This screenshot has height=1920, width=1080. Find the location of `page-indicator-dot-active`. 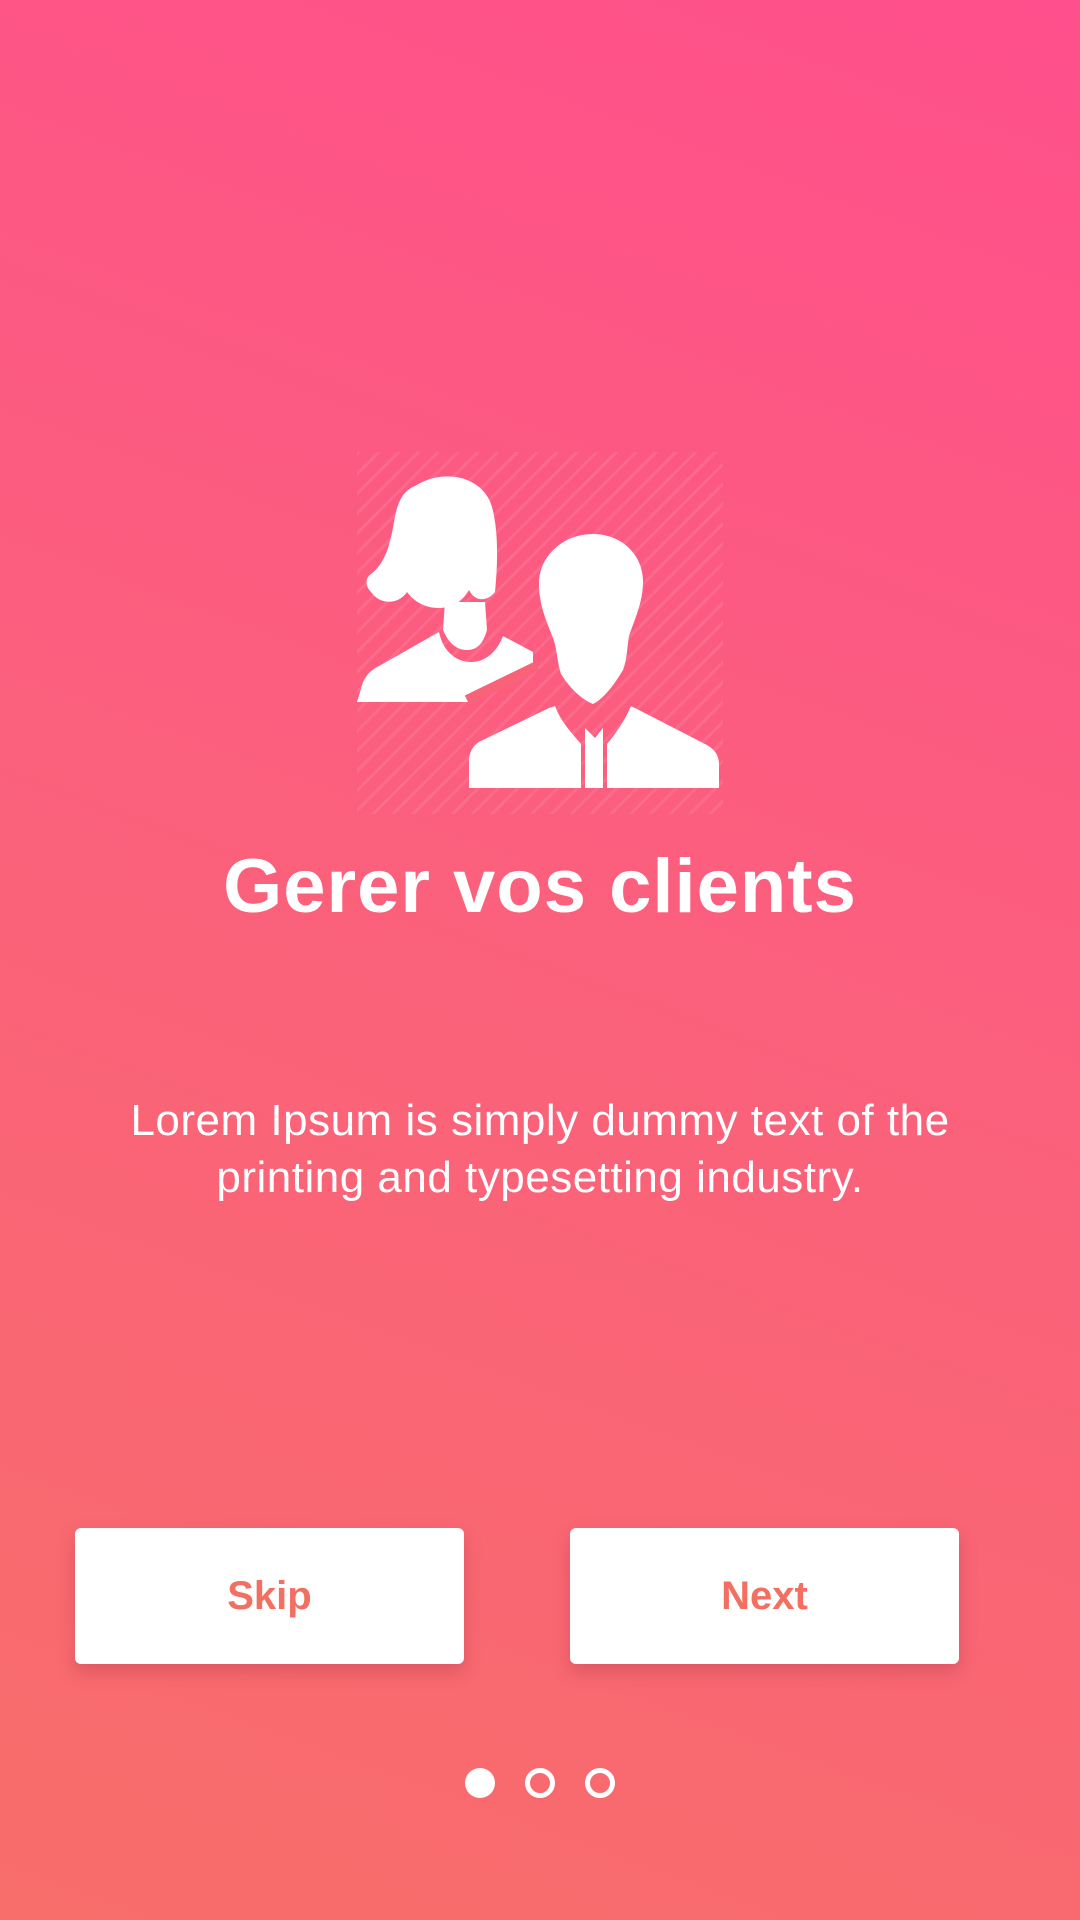

page-indicator-dot-active is located at coordinates (480, 1783).